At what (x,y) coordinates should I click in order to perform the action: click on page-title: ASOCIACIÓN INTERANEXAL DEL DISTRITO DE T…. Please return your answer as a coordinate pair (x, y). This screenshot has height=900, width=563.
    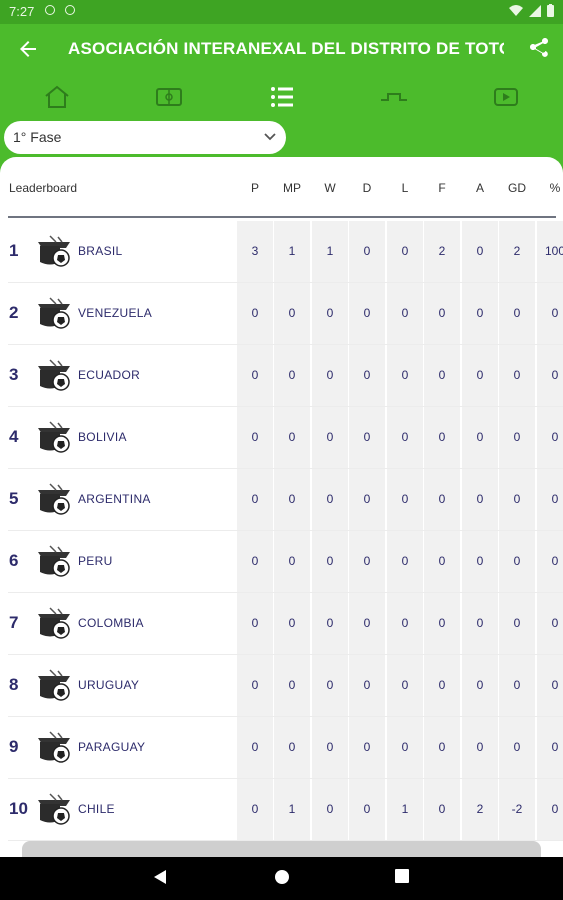
    Looking at the image, I should click on (286, 48).